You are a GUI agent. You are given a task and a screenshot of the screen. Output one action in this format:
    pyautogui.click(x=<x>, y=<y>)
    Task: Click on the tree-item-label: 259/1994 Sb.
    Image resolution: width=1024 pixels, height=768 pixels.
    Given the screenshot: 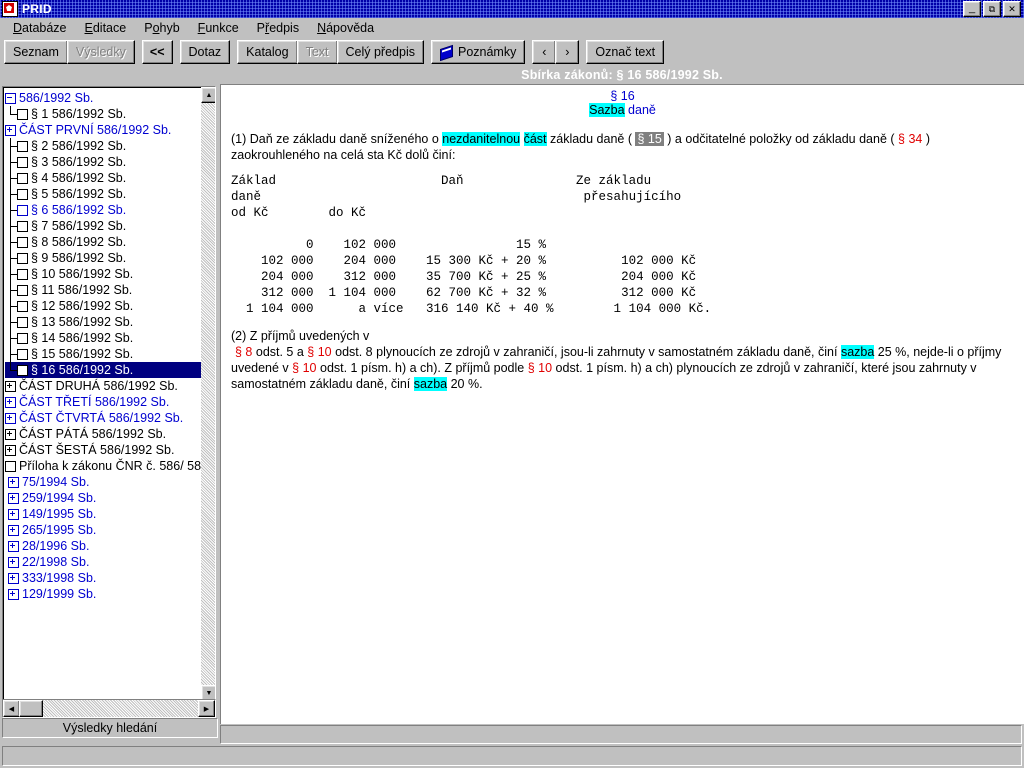 What is the action you would take?
    pyautogui.click(x=59, y=498)
    